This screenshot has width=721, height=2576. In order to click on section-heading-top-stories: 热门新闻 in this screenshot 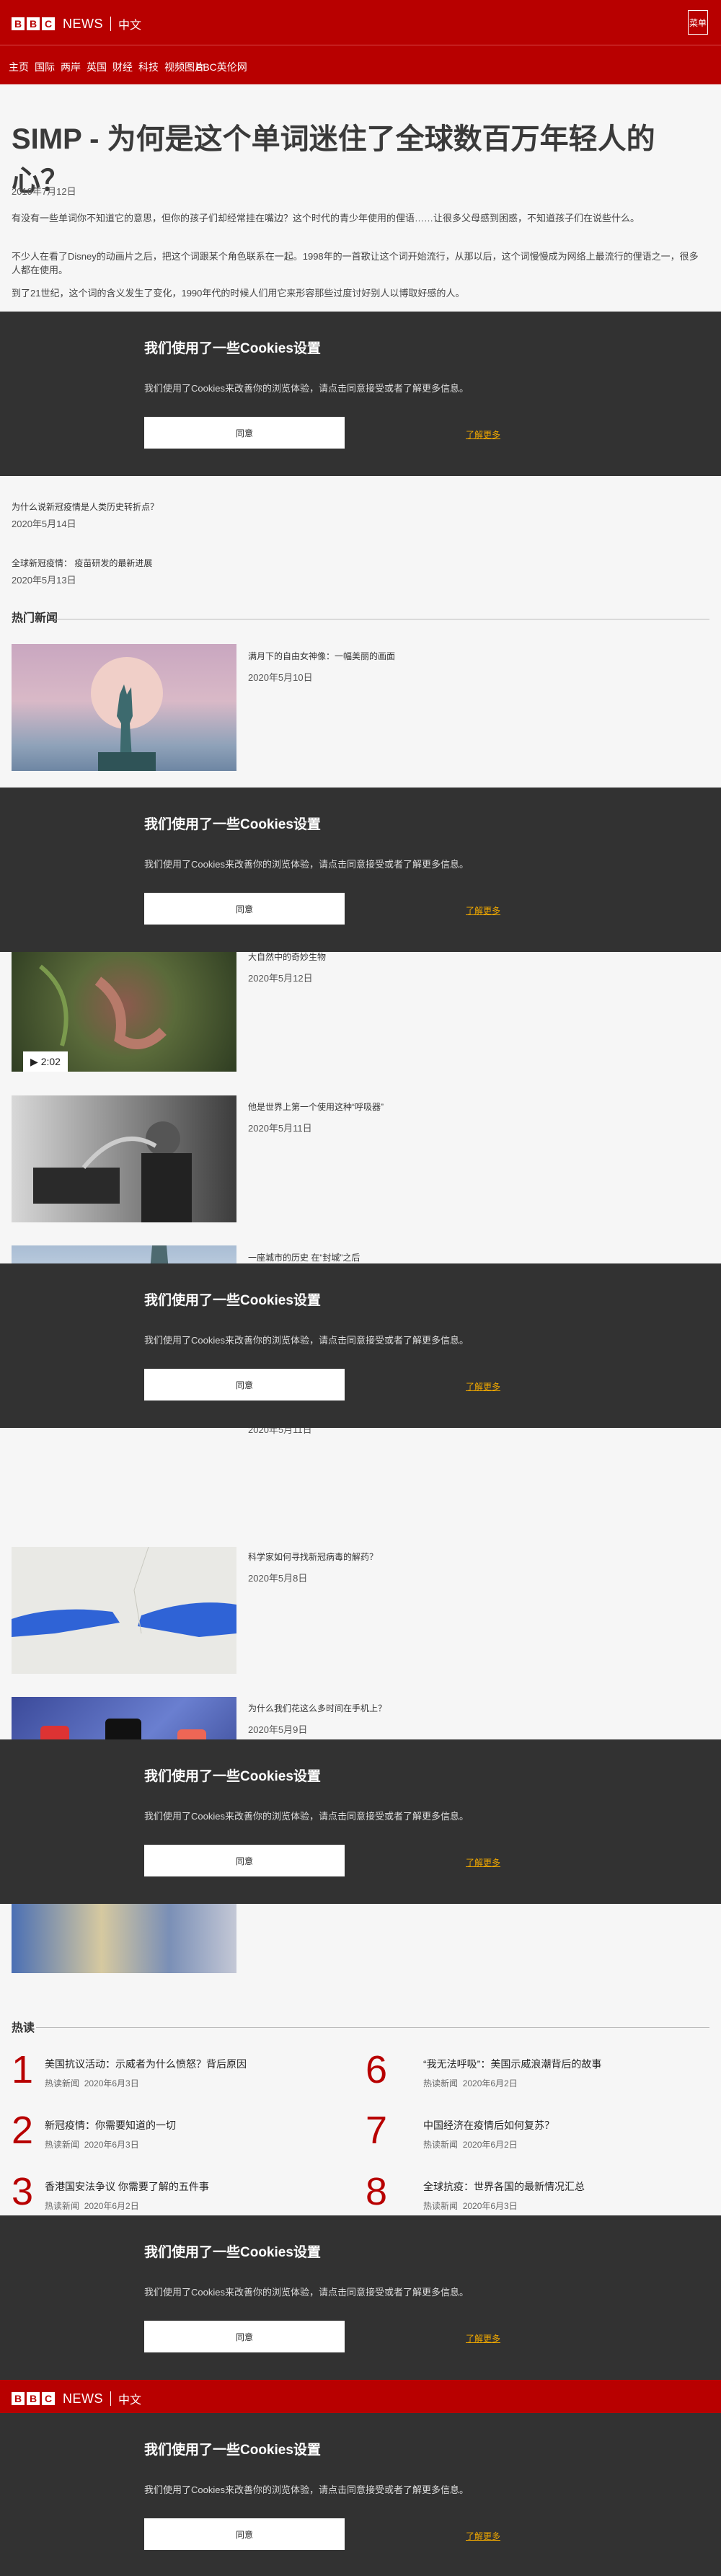, I will do `click(35, 618)`.